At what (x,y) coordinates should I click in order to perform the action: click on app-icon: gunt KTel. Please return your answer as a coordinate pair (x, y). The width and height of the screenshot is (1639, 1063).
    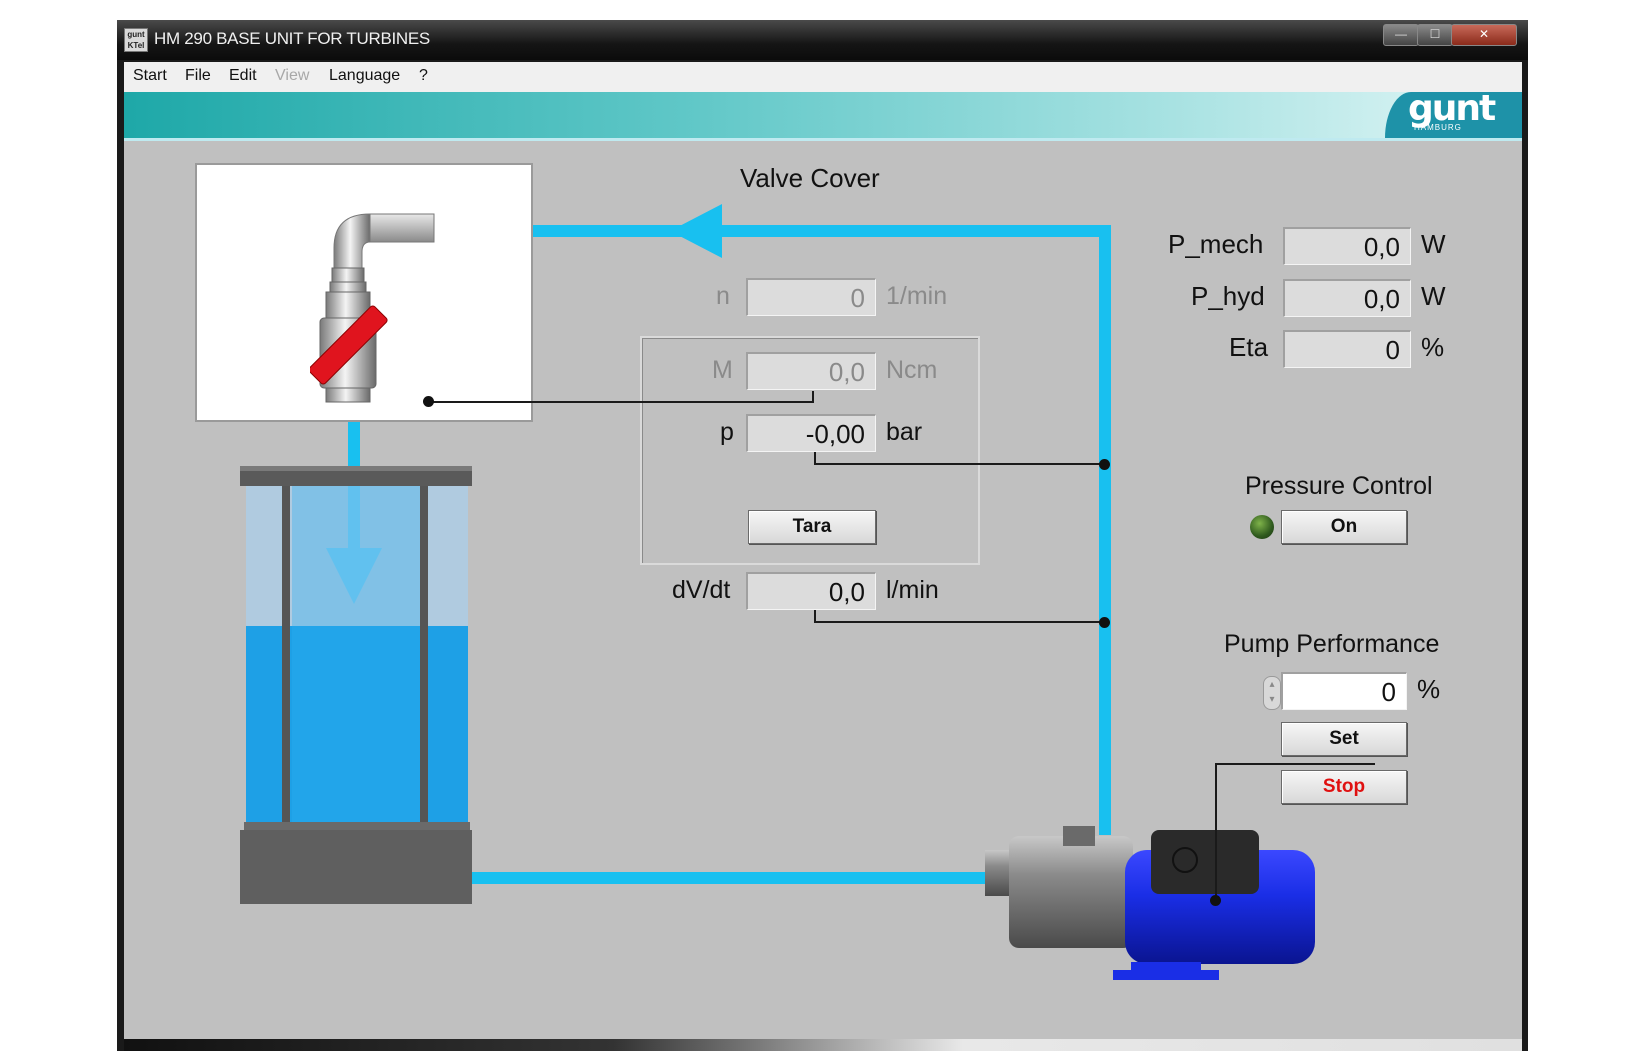
    Looking at the image, I should click on (136, 40).